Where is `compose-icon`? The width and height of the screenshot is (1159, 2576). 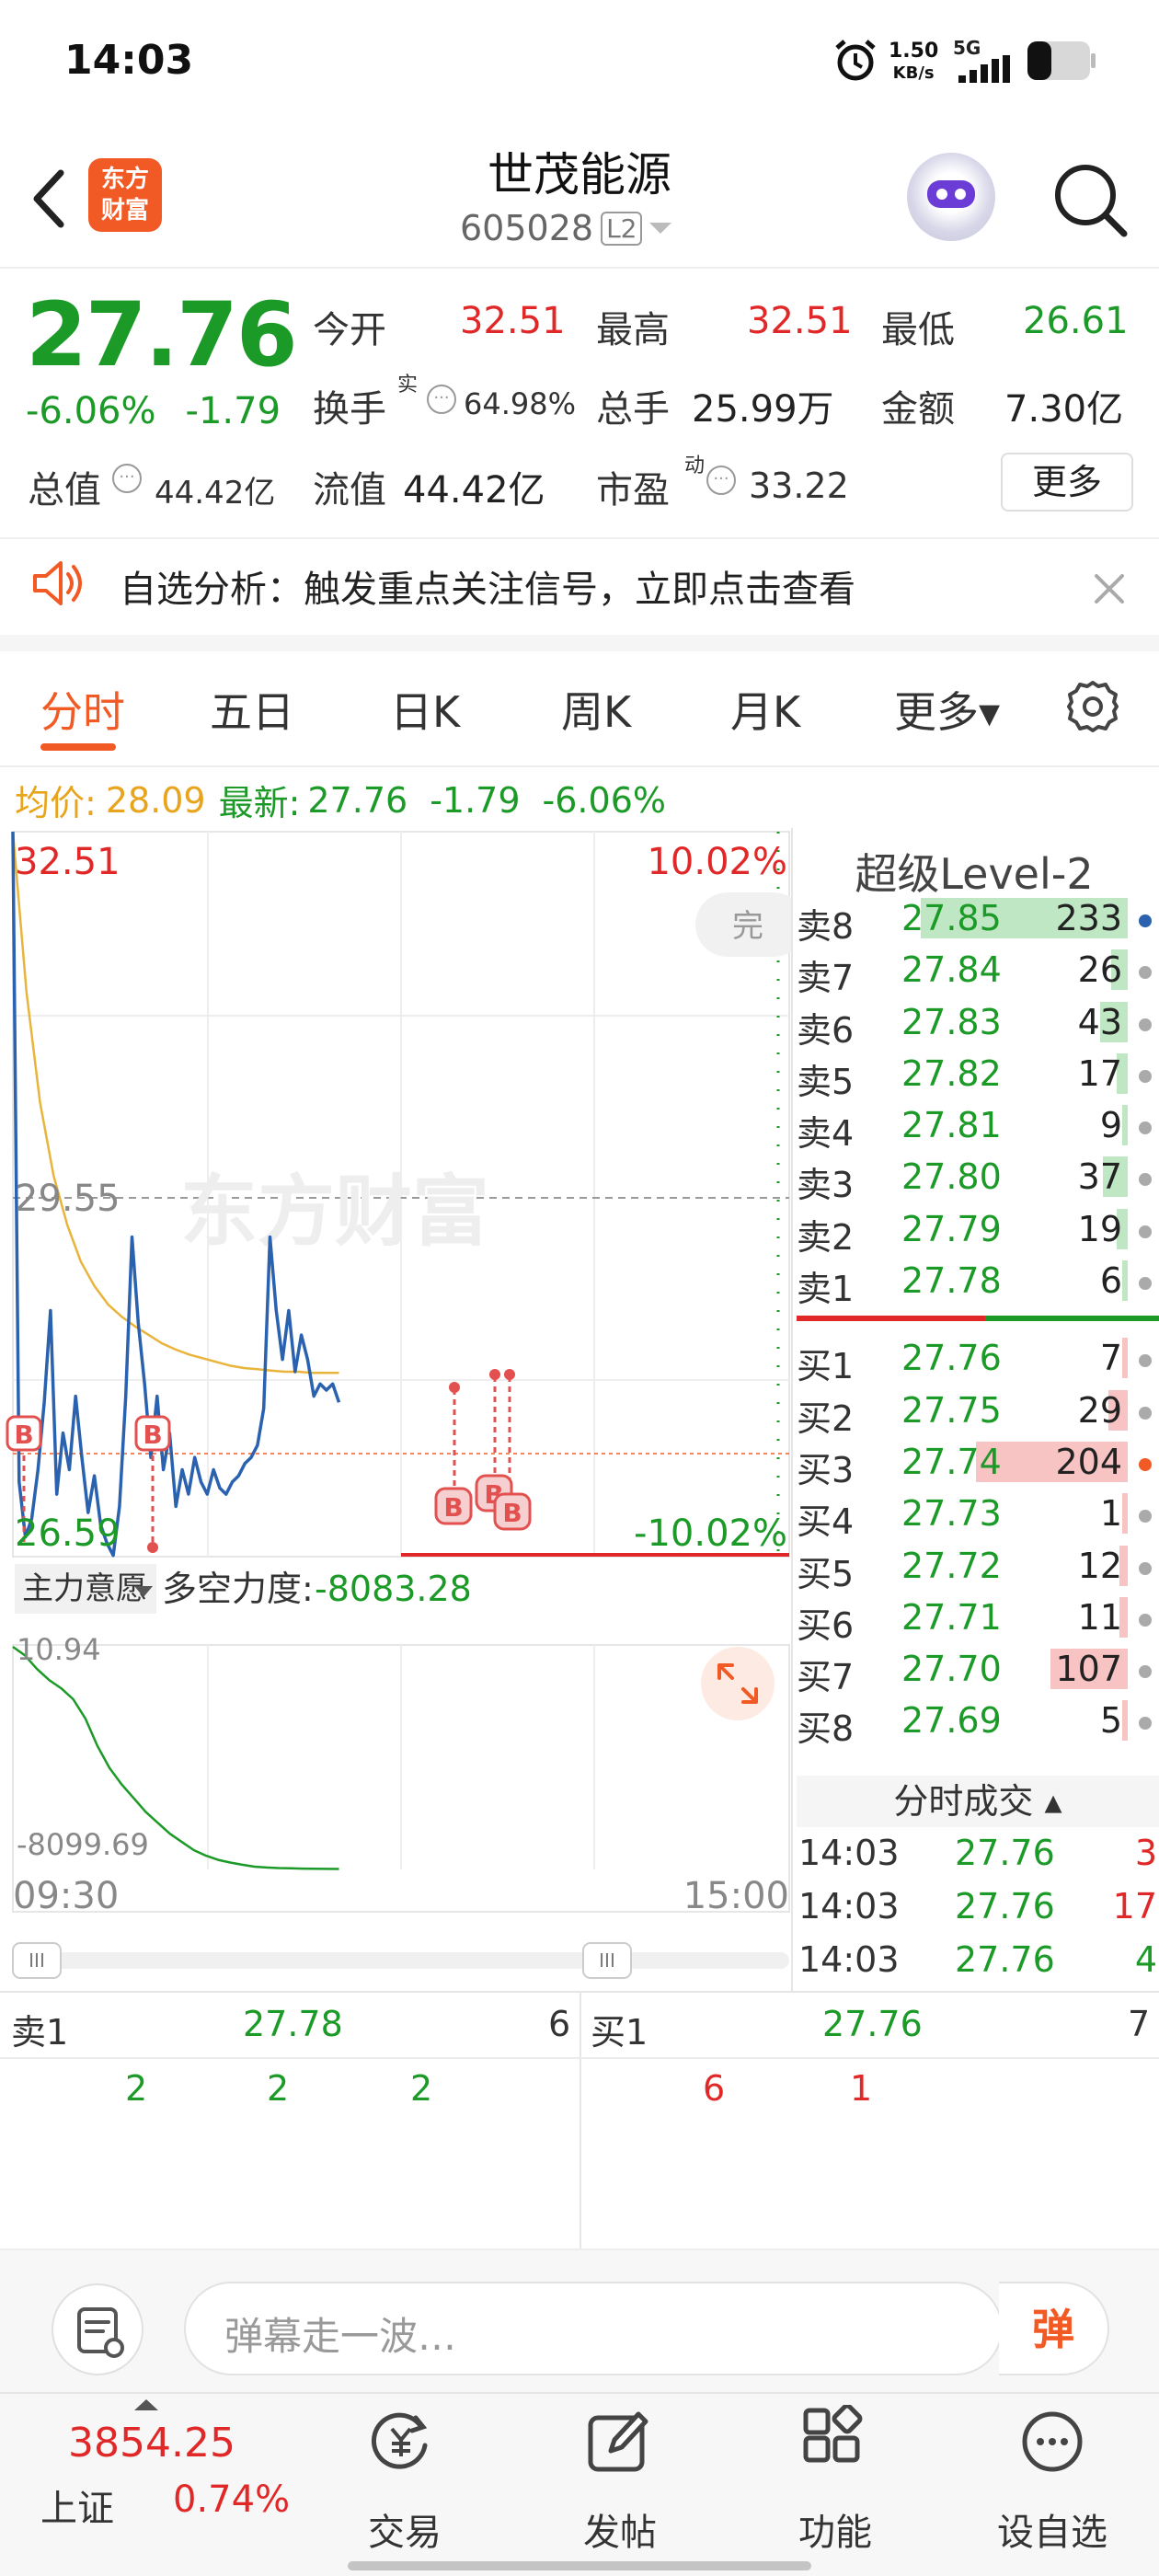 compose-icon is located at coordinates (618, 2441).